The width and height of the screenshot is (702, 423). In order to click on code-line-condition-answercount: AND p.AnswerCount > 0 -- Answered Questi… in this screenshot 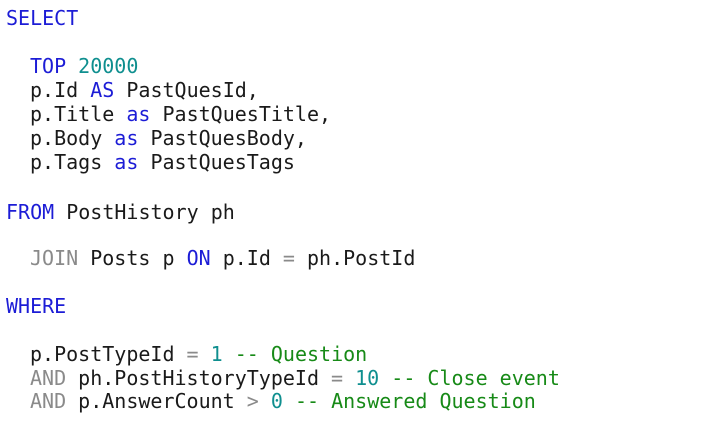, I will do `click(283, 401)`.